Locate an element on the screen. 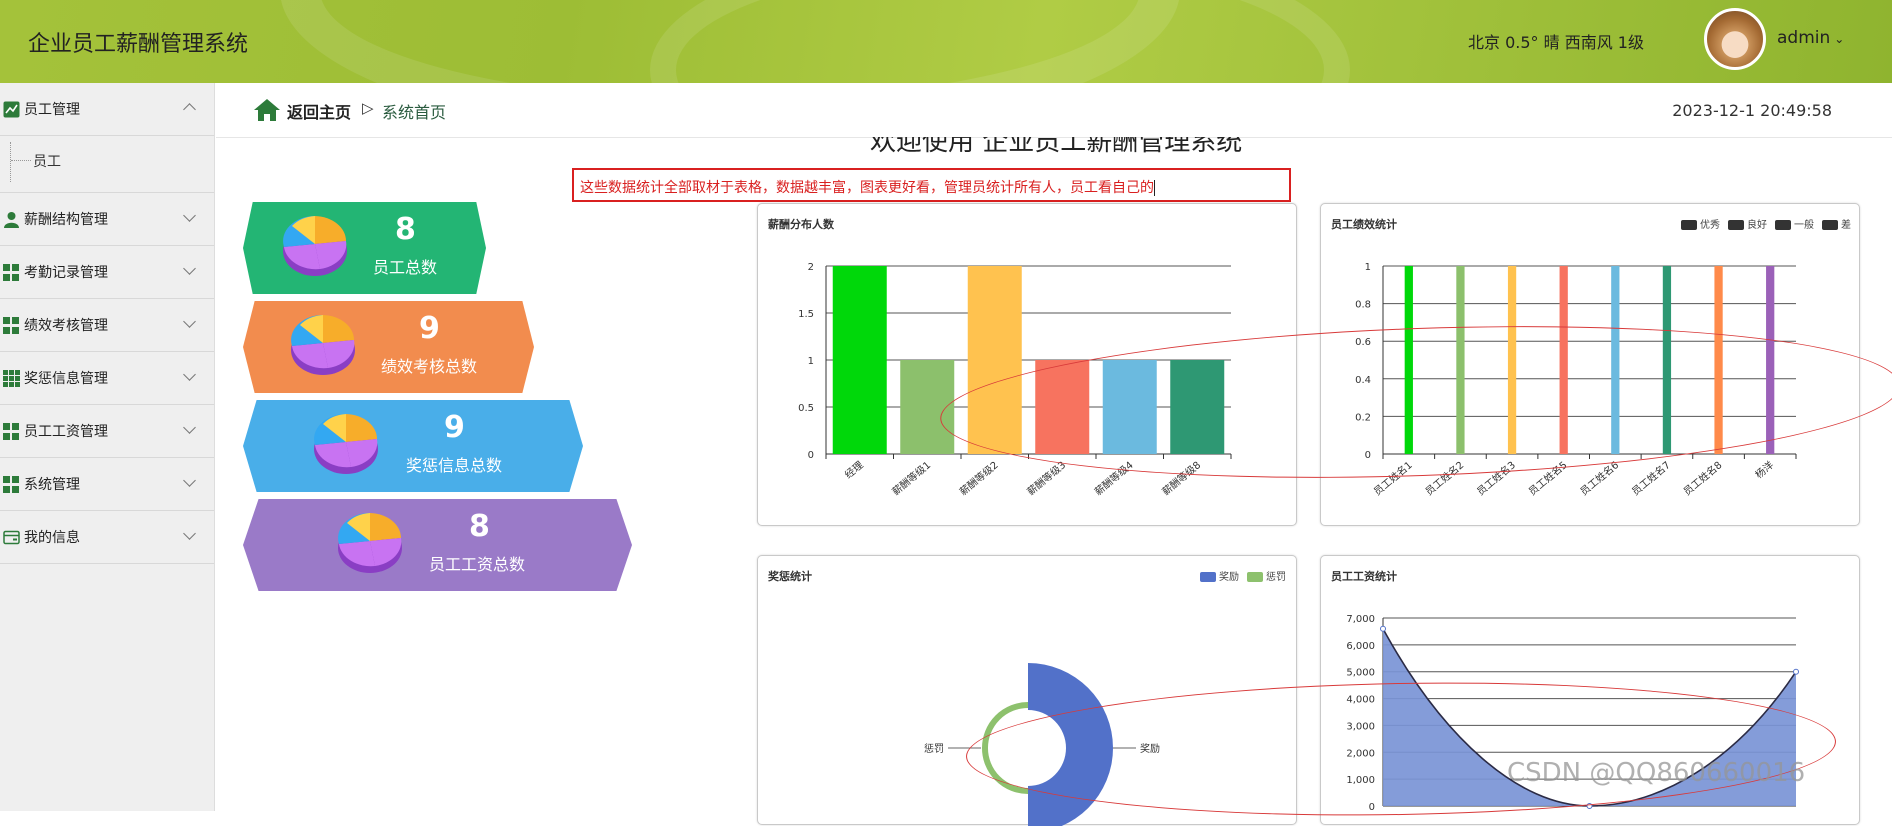 The height and width of the screenshot is (826, 1892). x-tick-label: 薪酬等级3 is located at coordinates (1046, 478).